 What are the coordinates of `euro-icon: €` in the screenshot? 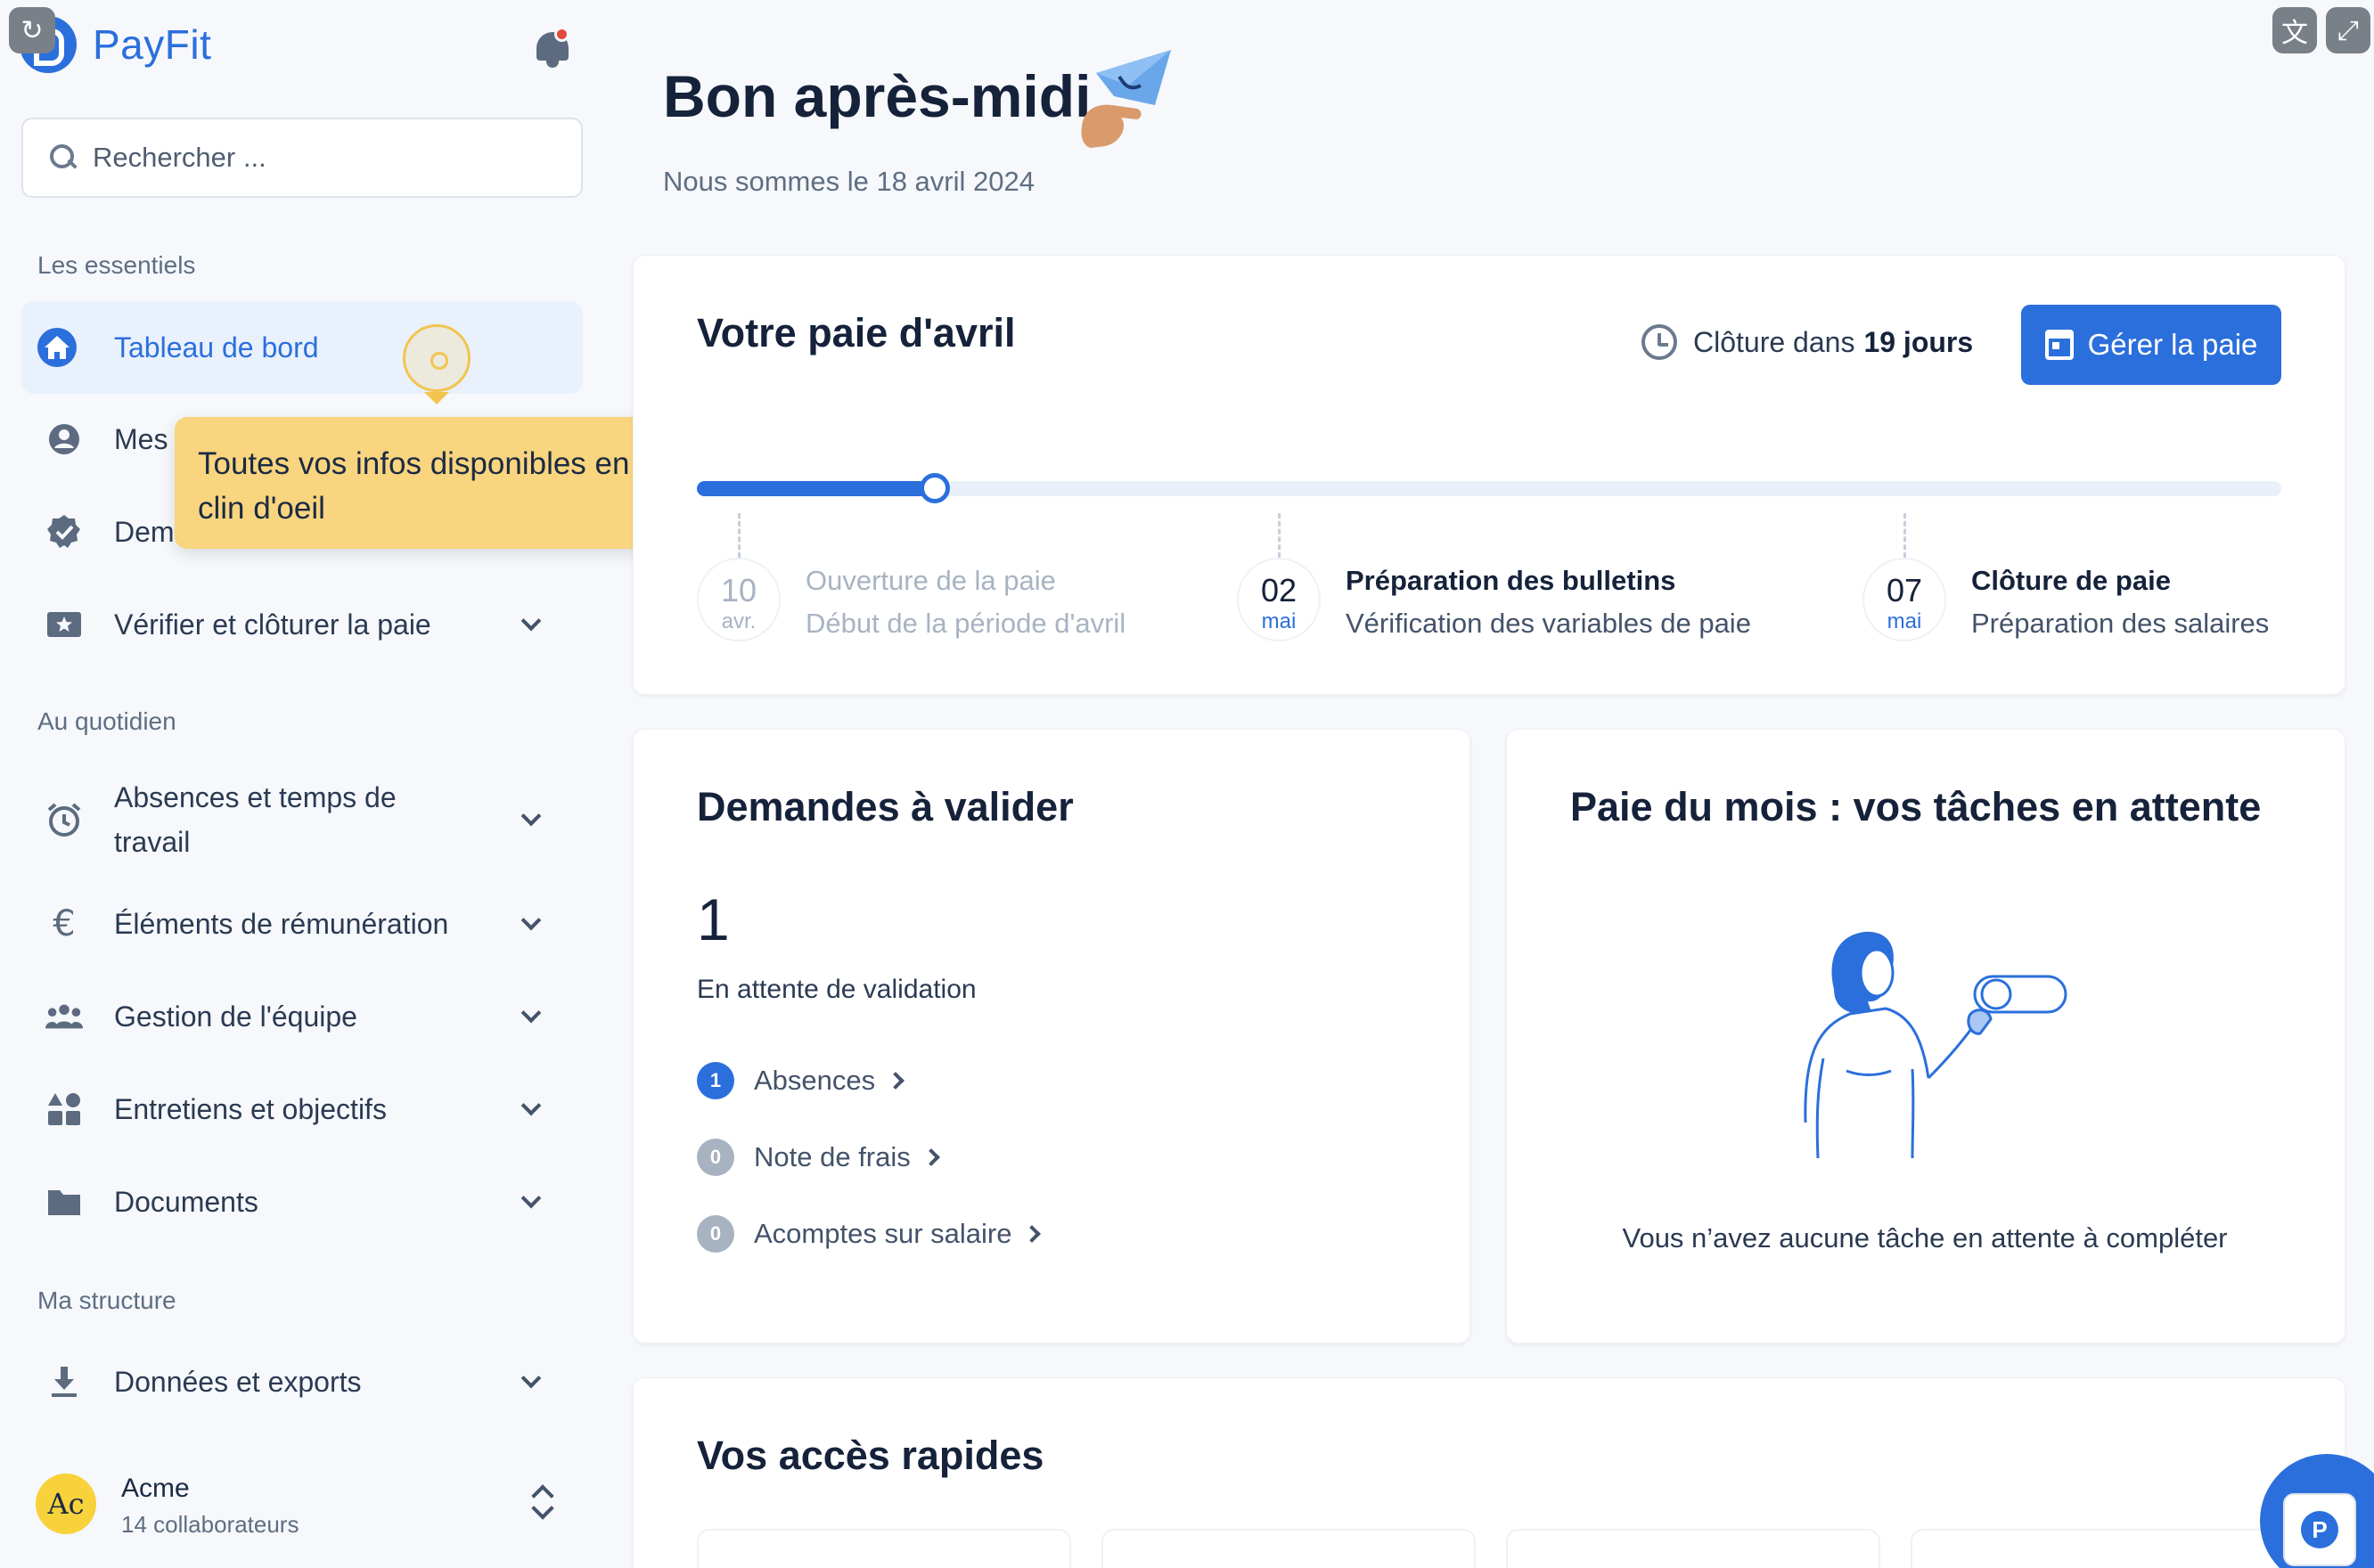 It's located at (64, 923).